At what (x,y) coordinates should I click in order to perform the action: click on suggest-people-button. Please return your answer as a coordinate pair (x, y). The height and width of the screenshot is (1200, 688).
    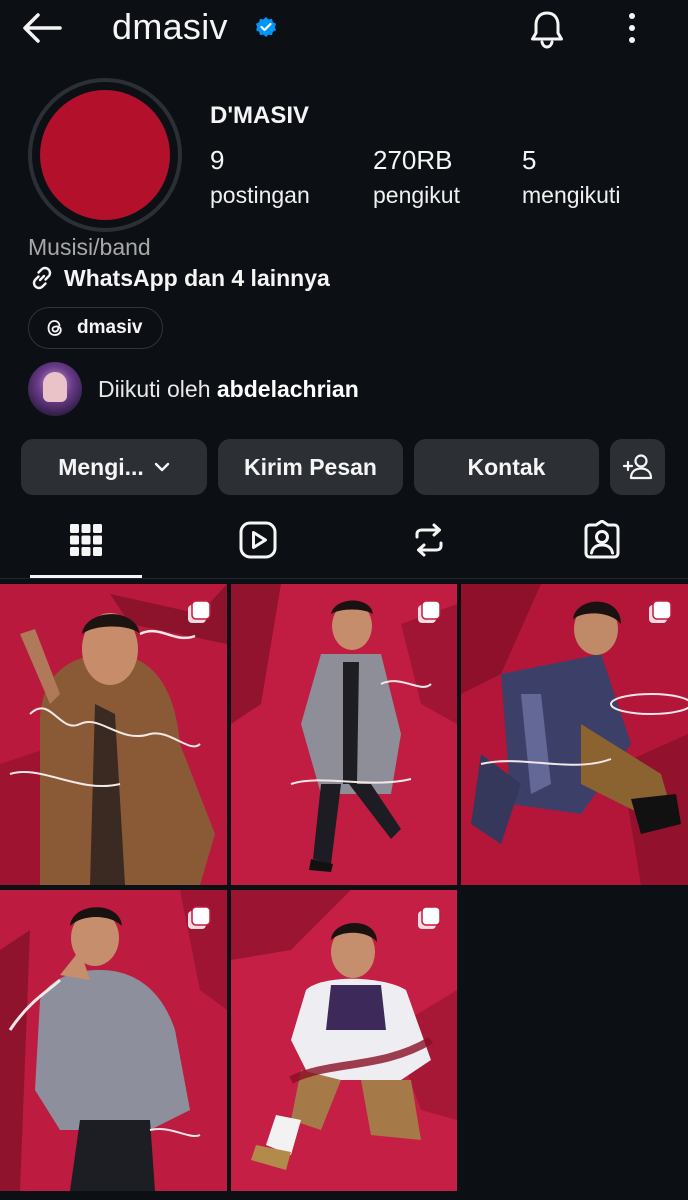
    Looking at the image, I should click on (637, 467).